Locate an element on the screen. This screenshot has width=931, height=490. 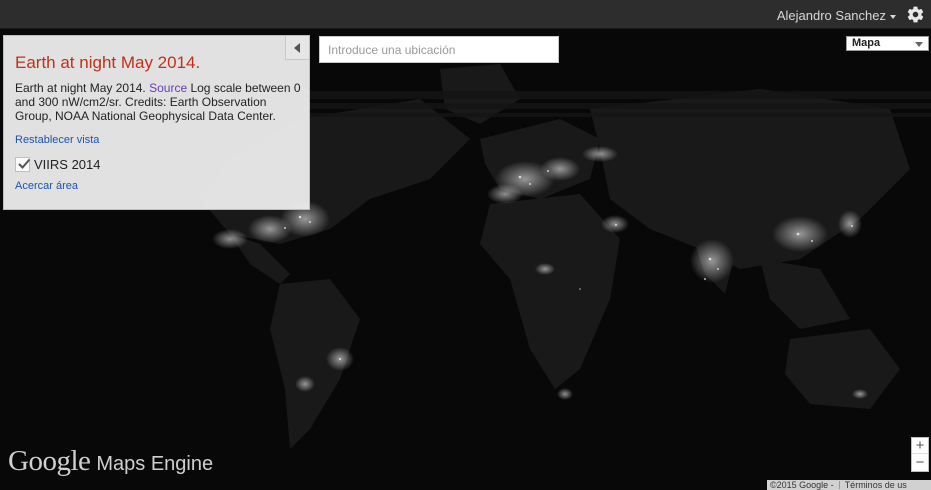
user-menu: Alejandro Sanchez is located at coordinates (836, 15).